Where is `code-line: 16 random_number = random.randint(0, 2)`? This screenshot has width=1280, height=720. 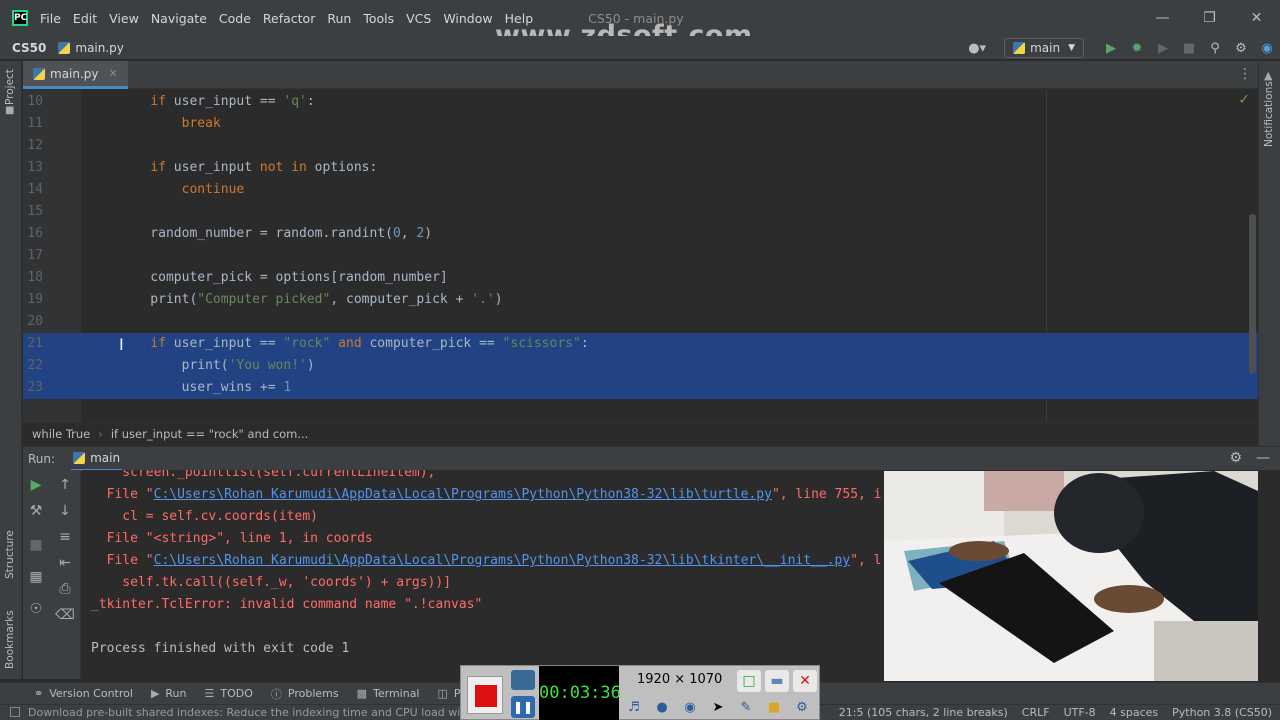
code-line: 16 random_number = random.randint(0, 2) is located at coordinates (640, 234).